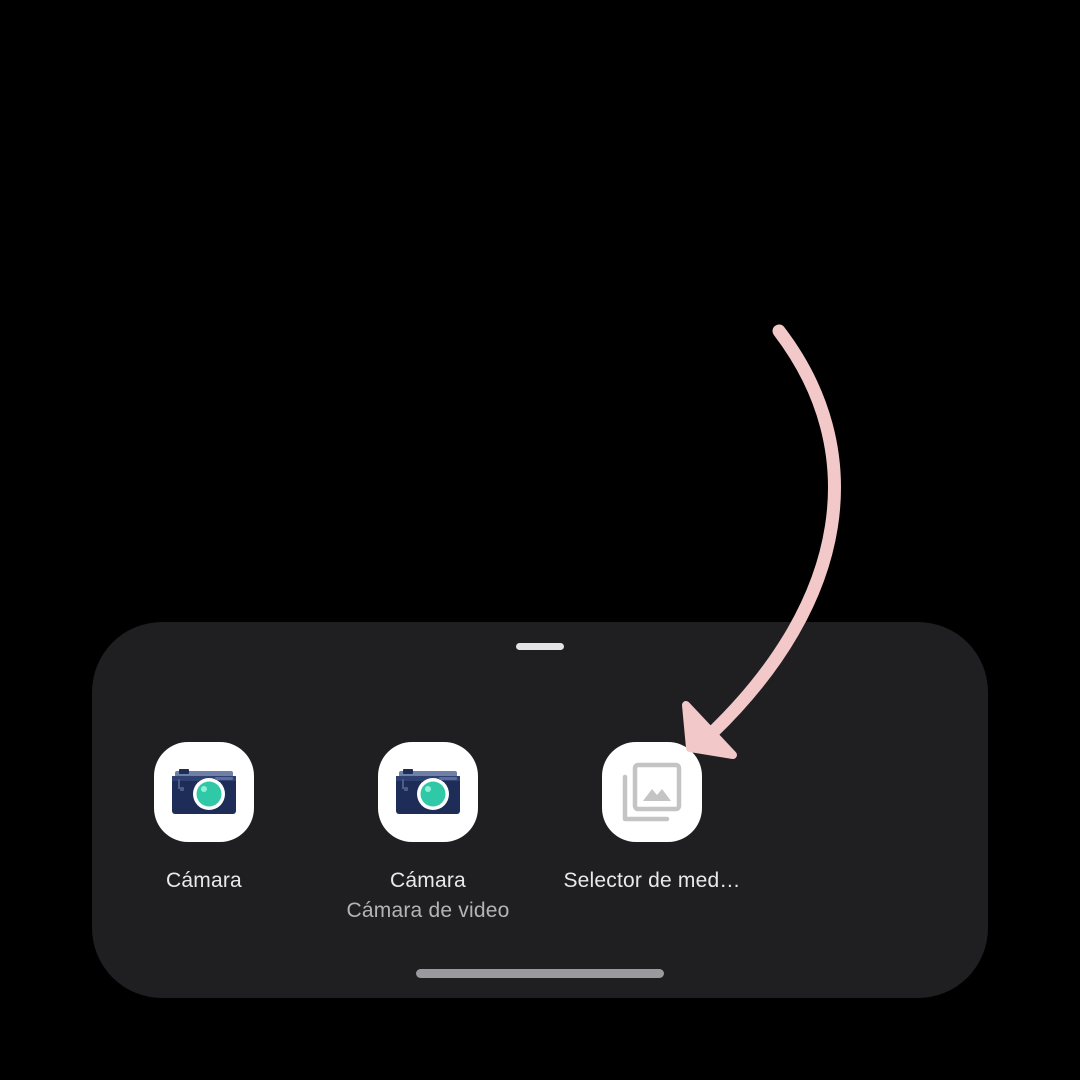 This screenshot has width=1080, height=1080. What do you see at coordinates (540, 973) in the screenshot?
I see `navigation-bar-handle` at bounding box center [540, 973].